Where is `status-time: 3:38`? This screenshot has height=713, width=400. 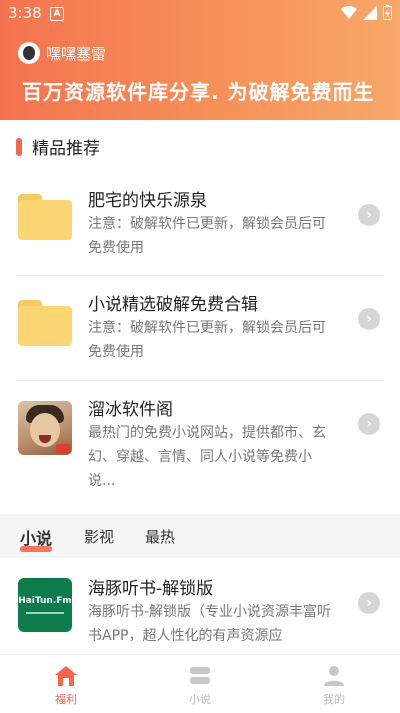 status-time: 3:38 is located at coordinates (25, 13).